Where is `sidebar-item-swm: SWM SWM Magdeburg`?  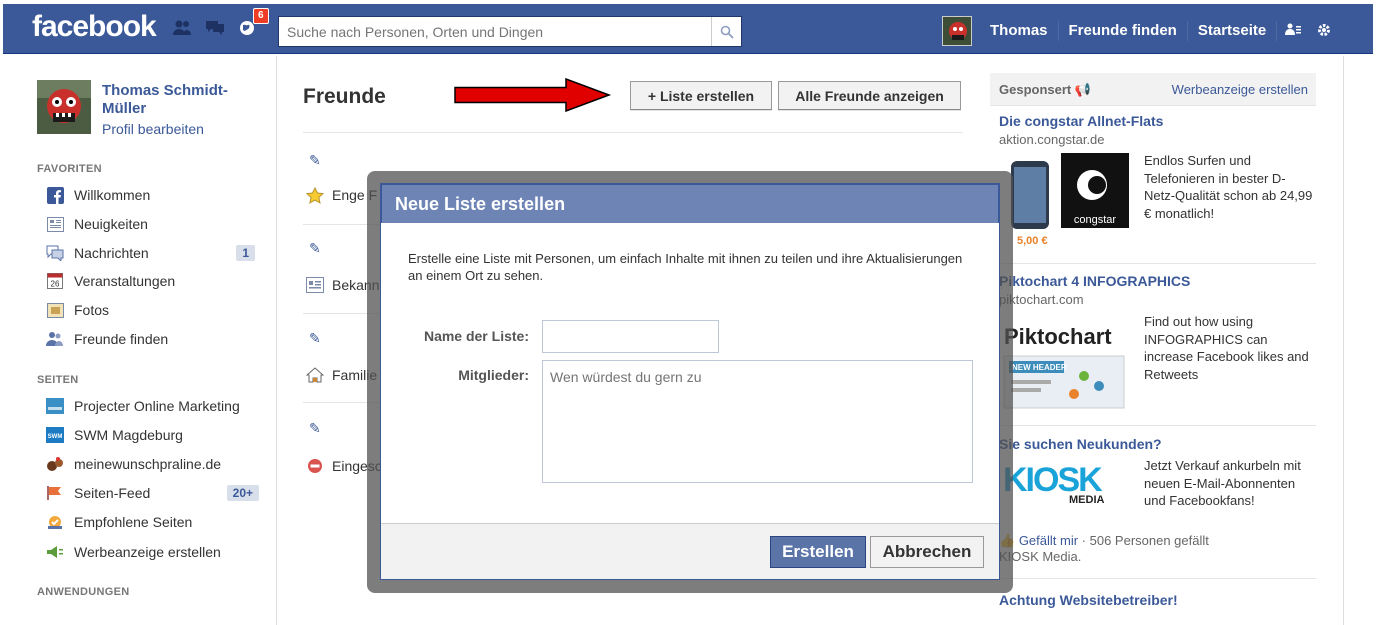
sidebar-item-swm: SWM SWM Magdeburg is located at coordinates (155, 435).